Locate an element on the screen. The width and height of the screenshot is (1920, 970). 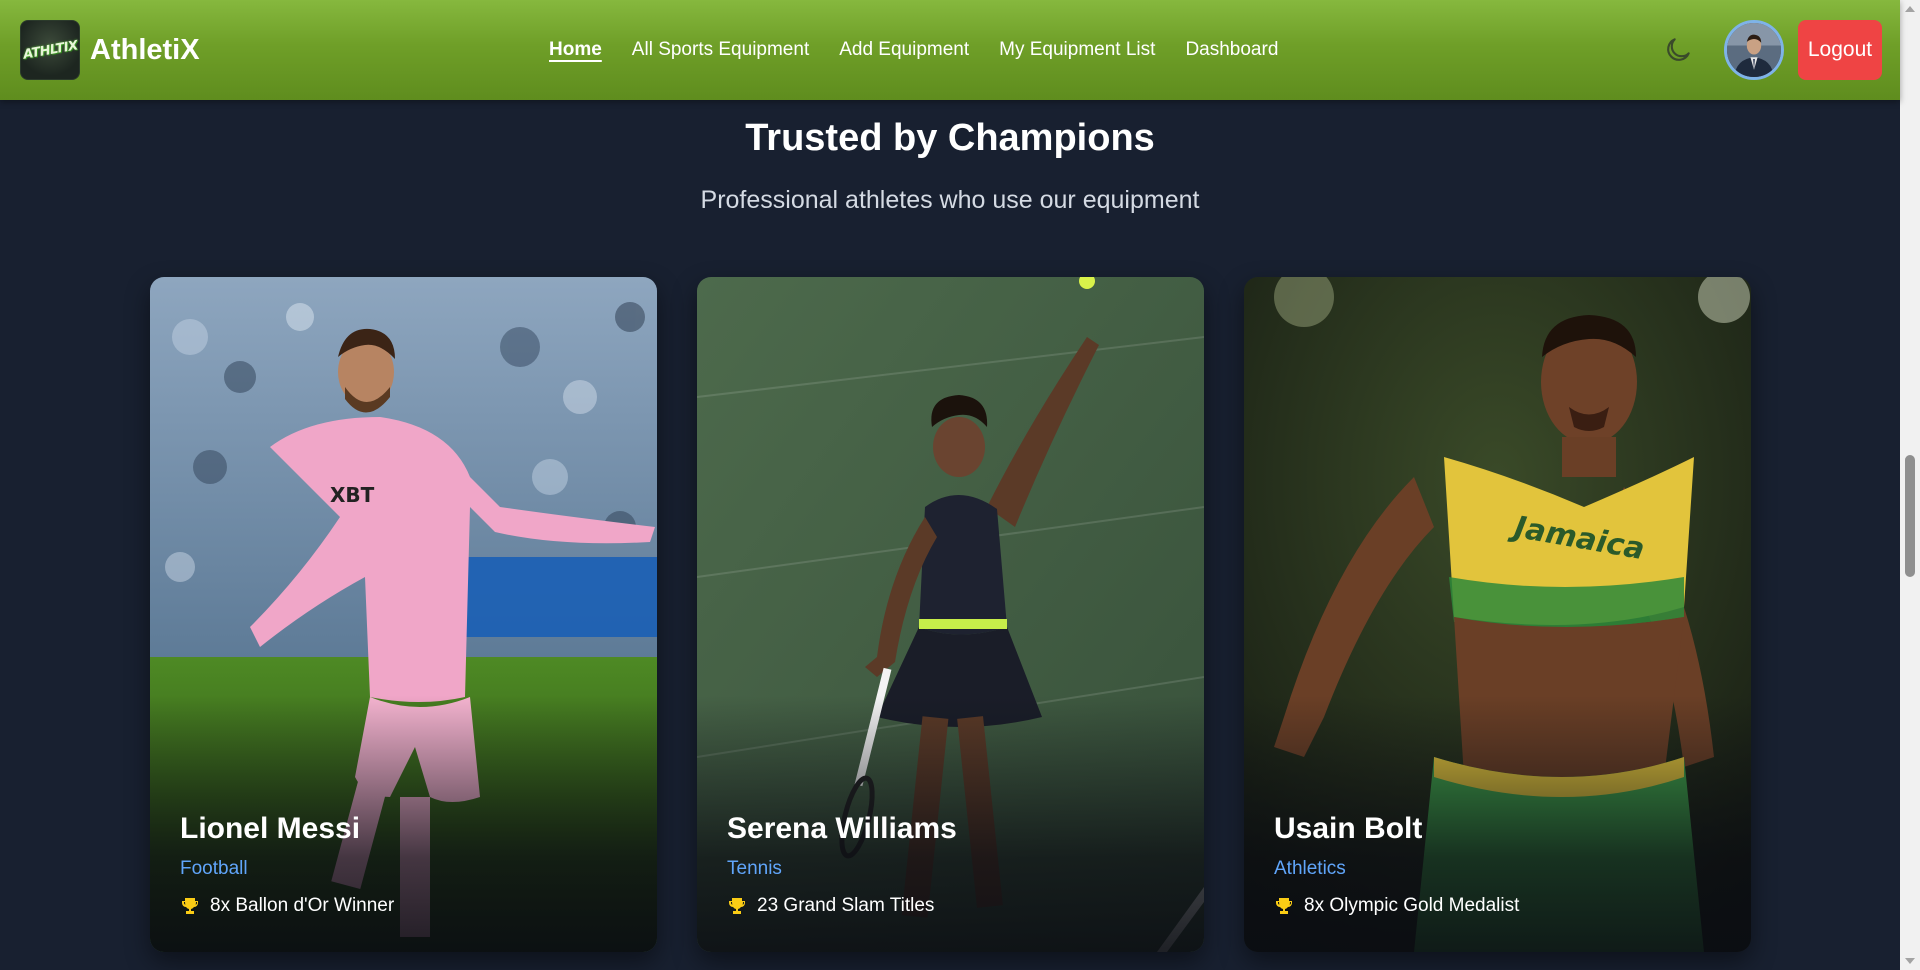
section-title: Trusted by Champions is located at coordinates (950, 138).